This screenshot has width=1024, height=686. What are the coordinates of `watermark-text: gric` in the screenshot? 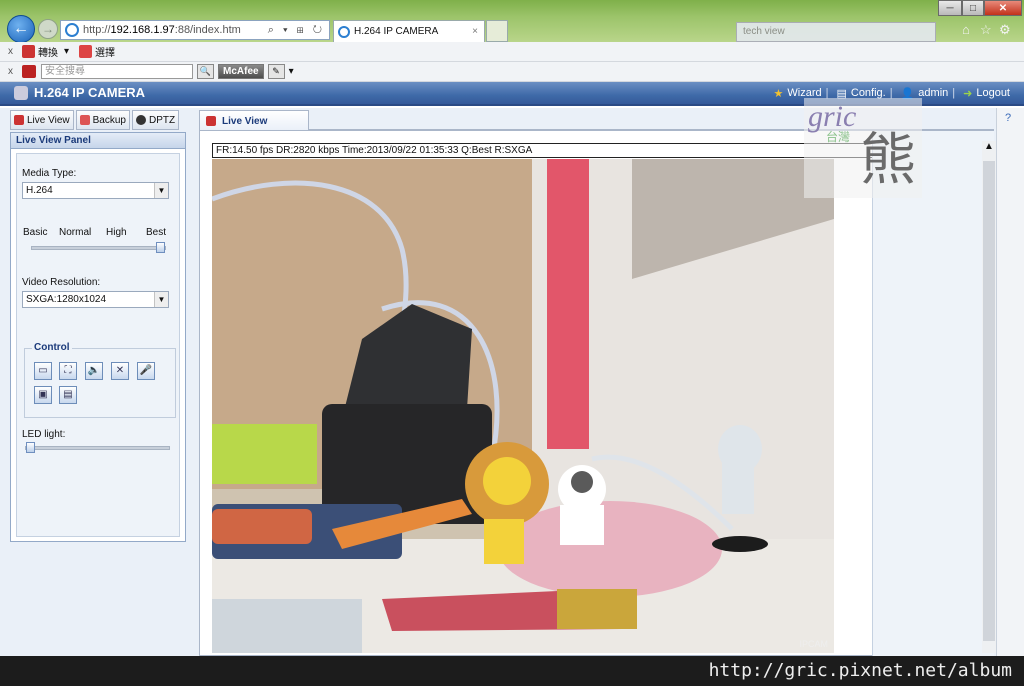 It's located at (832, 116).